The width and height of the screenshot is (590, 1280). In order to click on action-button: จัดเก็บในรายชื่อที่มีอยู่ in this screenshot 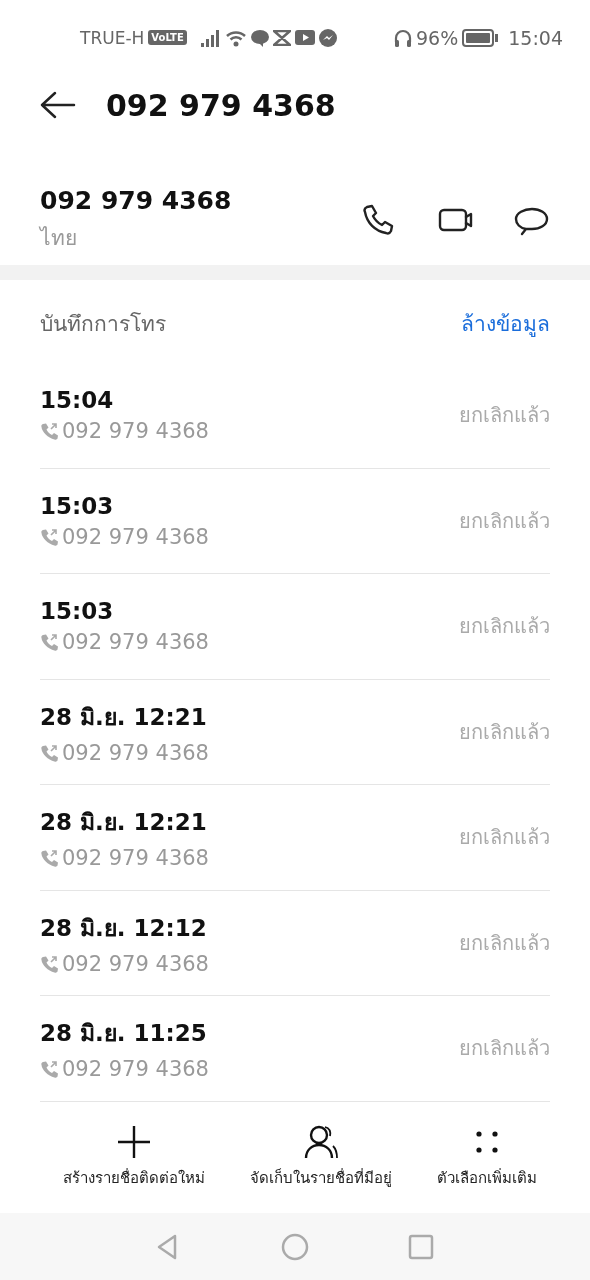, I will do `click(321, 1157)`.